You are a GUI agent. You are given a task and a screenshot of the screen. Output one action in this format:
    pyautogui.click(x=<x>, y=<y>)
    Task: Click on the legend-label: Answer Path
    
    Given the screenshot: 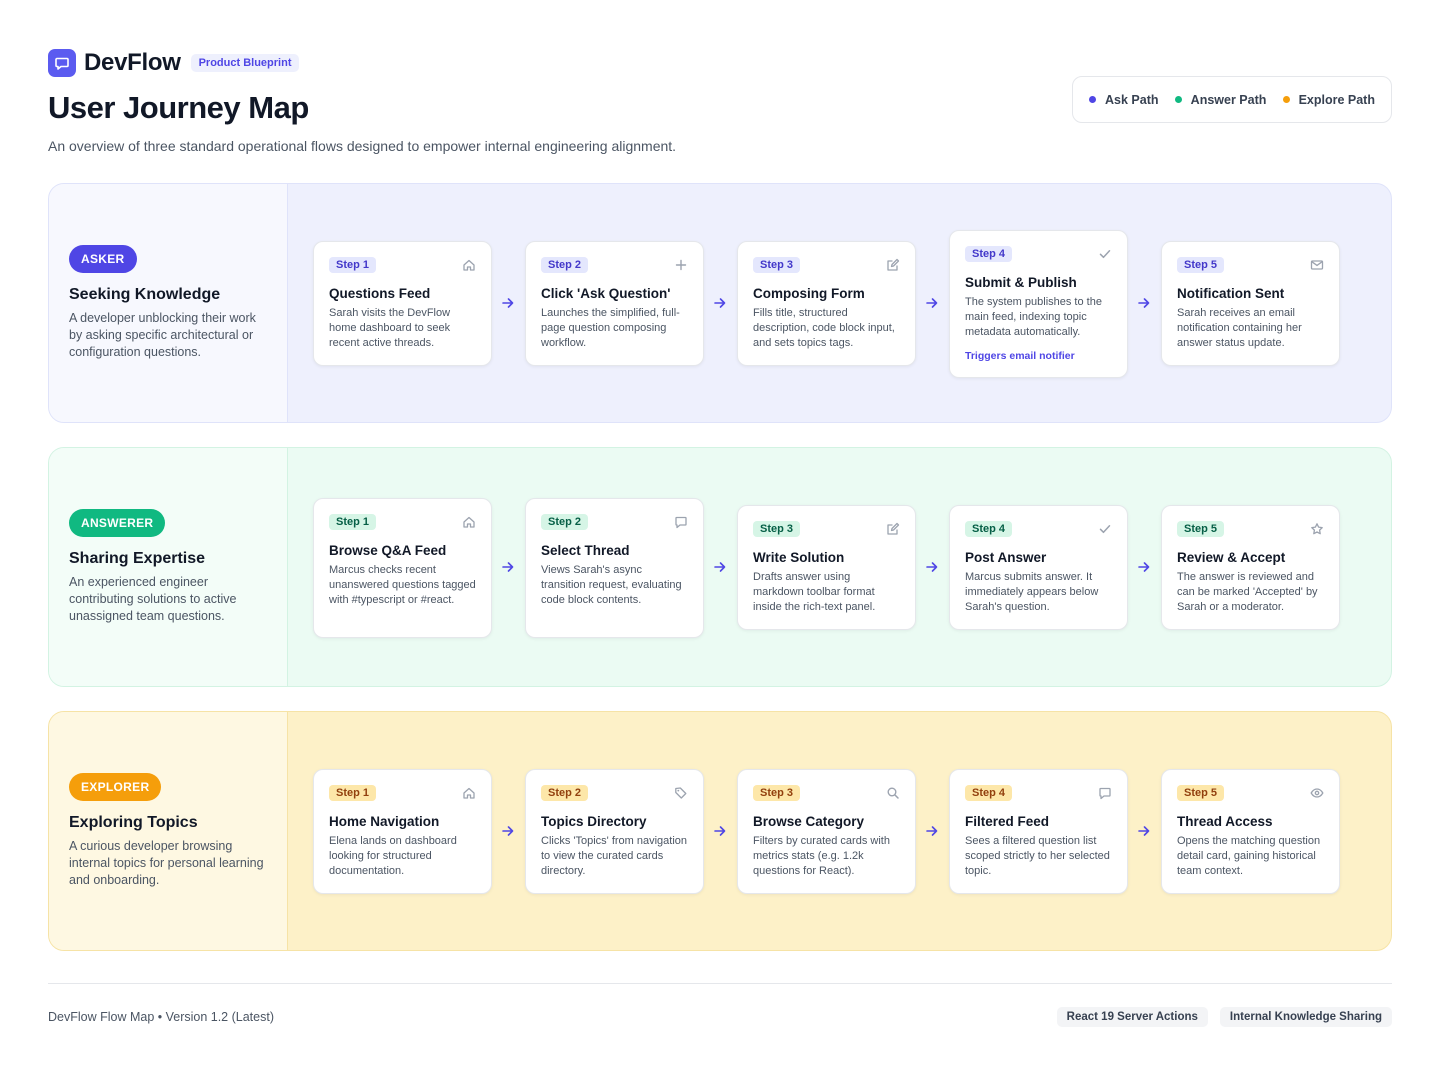 What is the action you would take?
    pyautogui.click(x=1228, y=99)
    